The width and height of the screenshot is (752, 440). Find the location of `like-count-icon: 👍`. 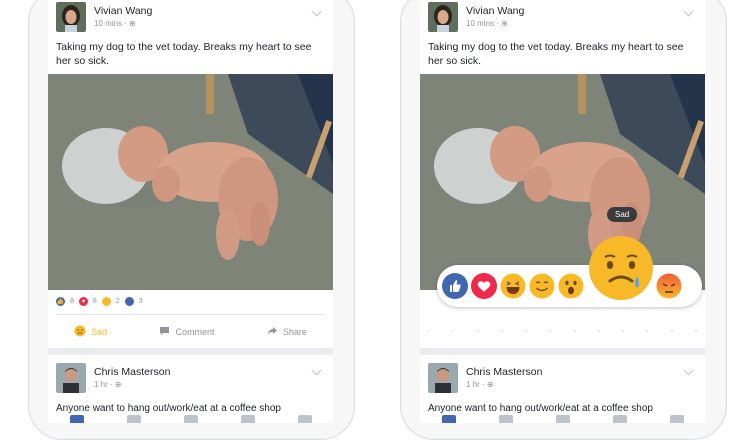

like-count-icon: 👍 is located at coordinates (60, 301).